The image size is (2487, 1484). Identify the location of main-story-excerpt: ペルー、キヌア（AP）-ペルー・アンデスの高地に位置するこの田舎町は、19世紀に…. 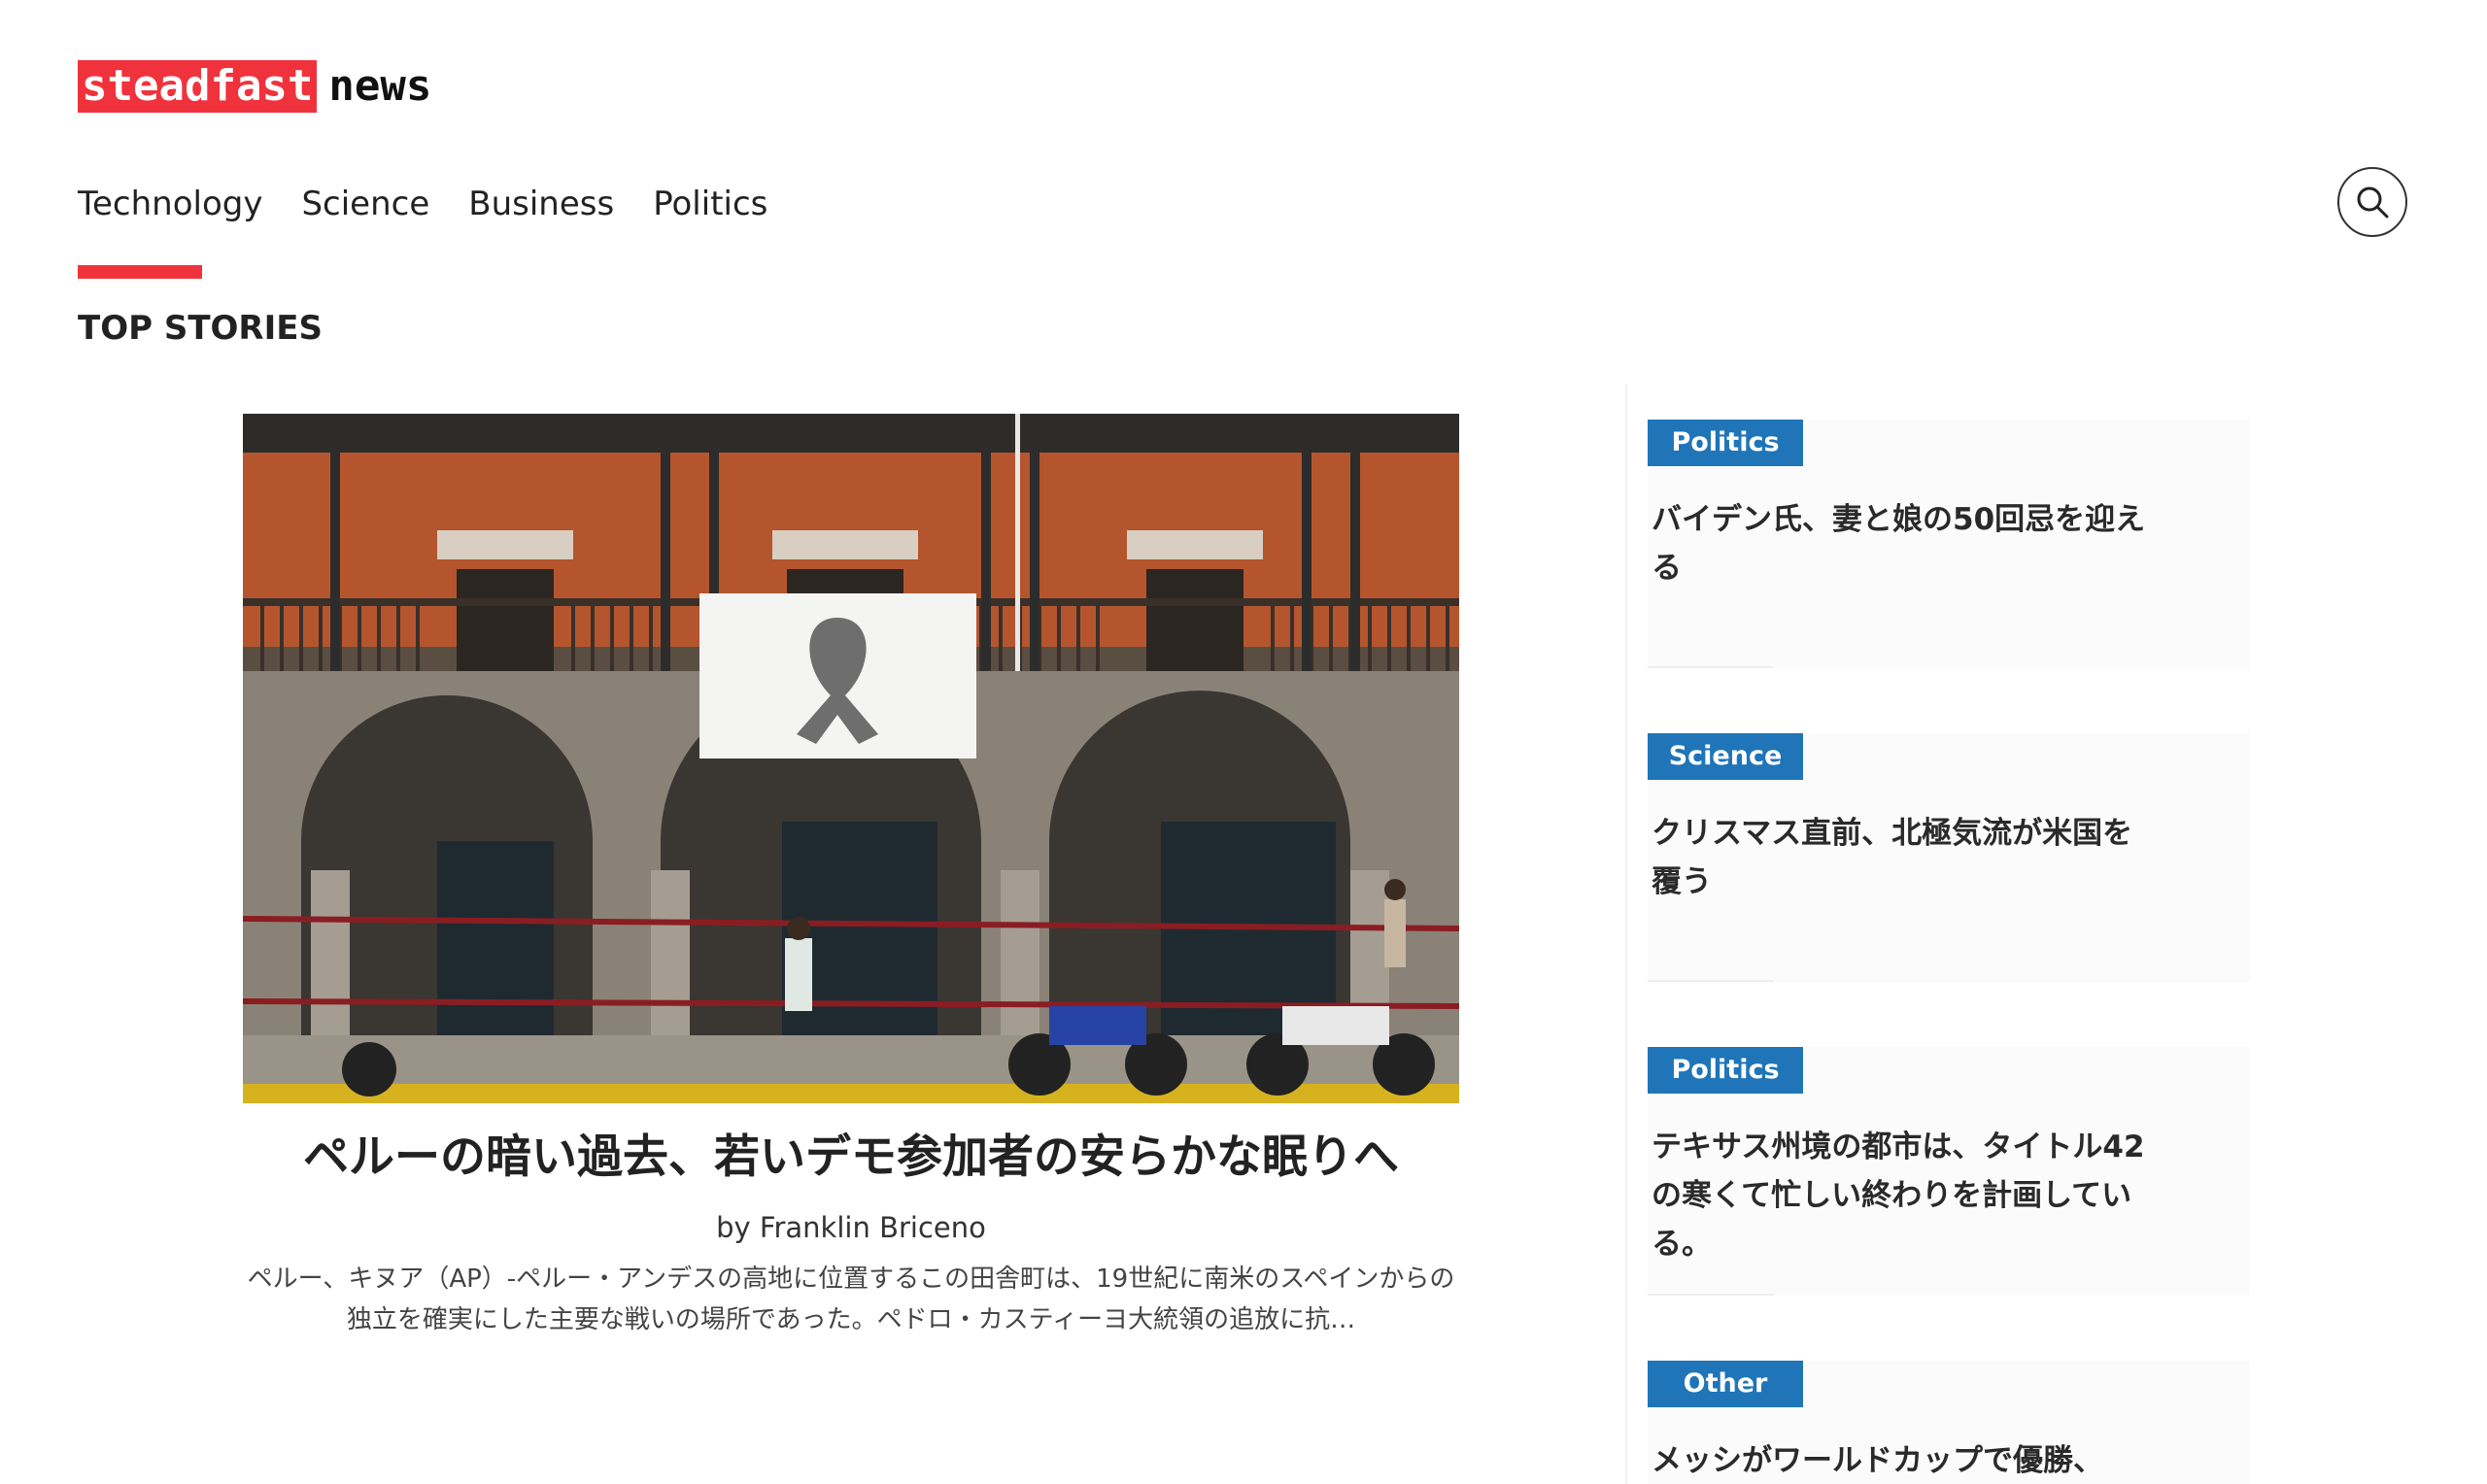
(851, 1299).